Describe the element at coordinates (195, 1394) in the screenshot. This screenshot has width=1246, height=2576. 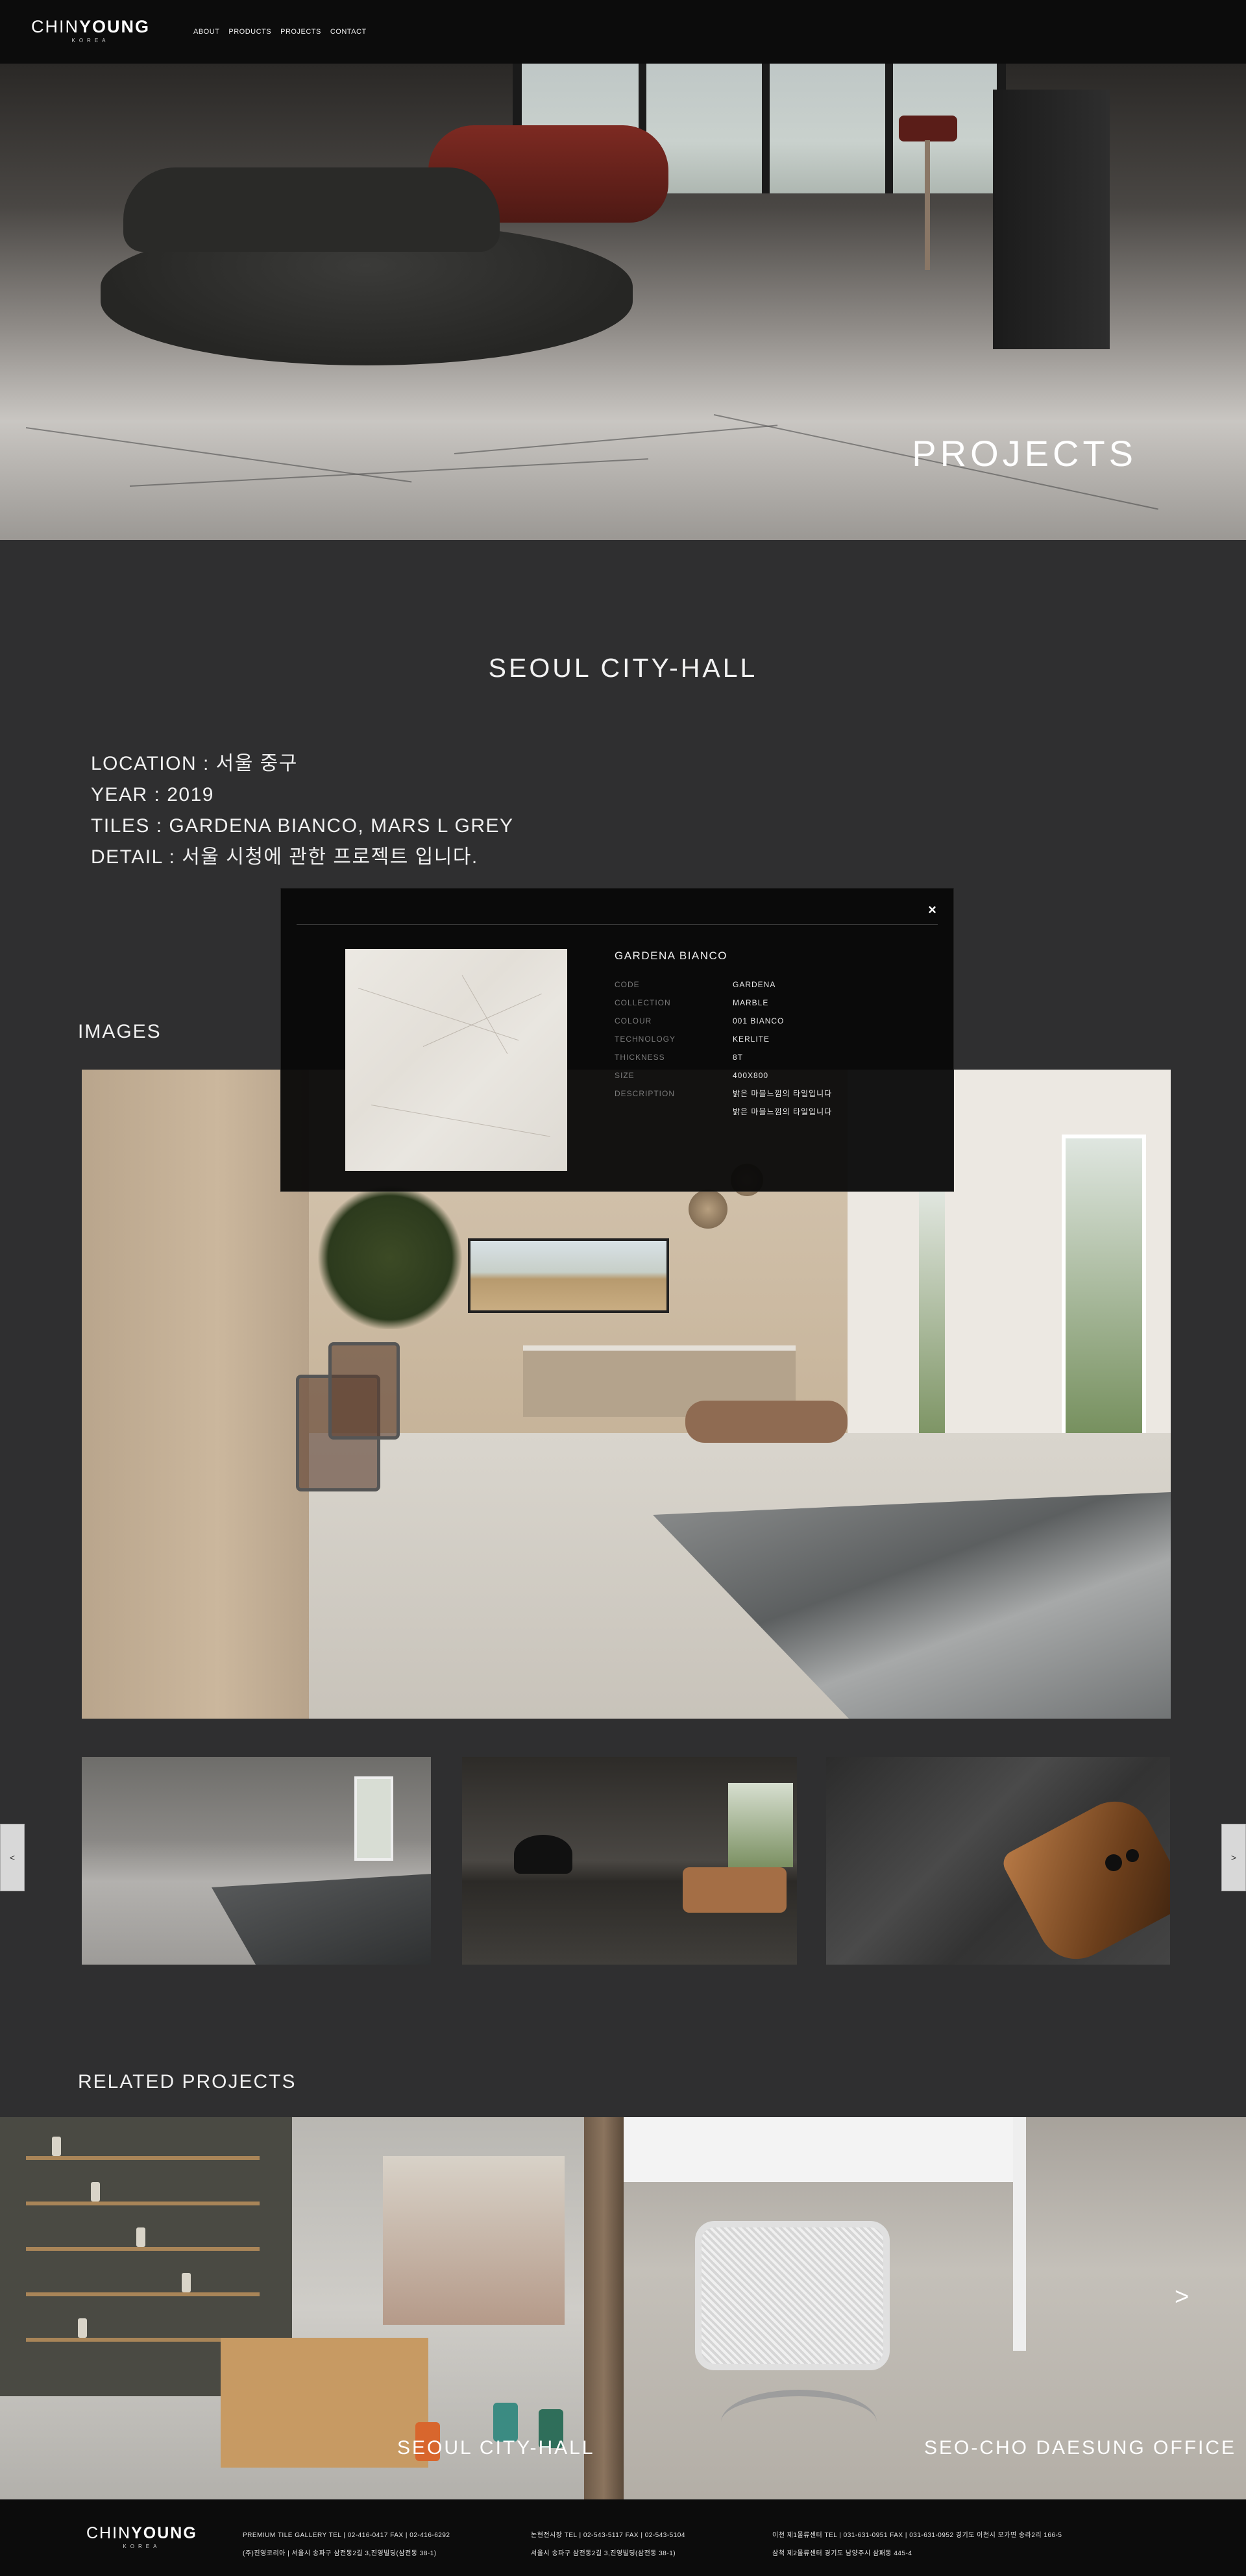
I see `image-left-wall` at that location.